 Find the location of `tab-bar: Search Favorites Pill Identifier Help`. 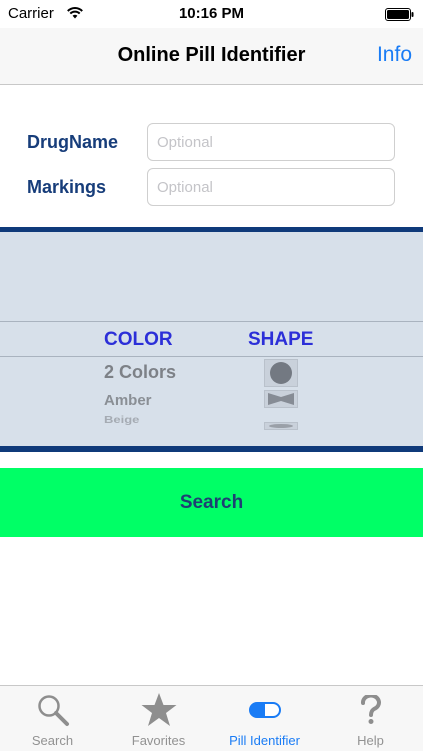

tab-bar: Search Favorites Pill Identifier Help is located at coordinates (211, 718).